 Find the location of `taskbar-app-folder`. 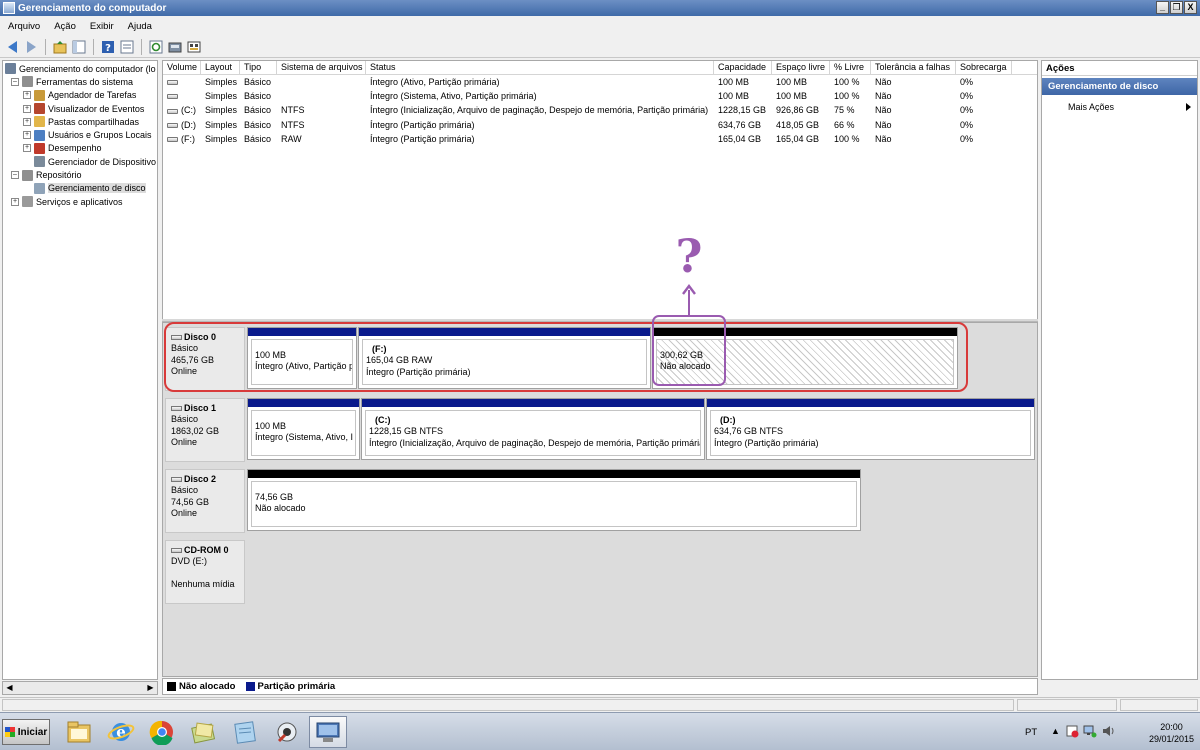

taskbar-app-folder is located at coordinates (203, 732).